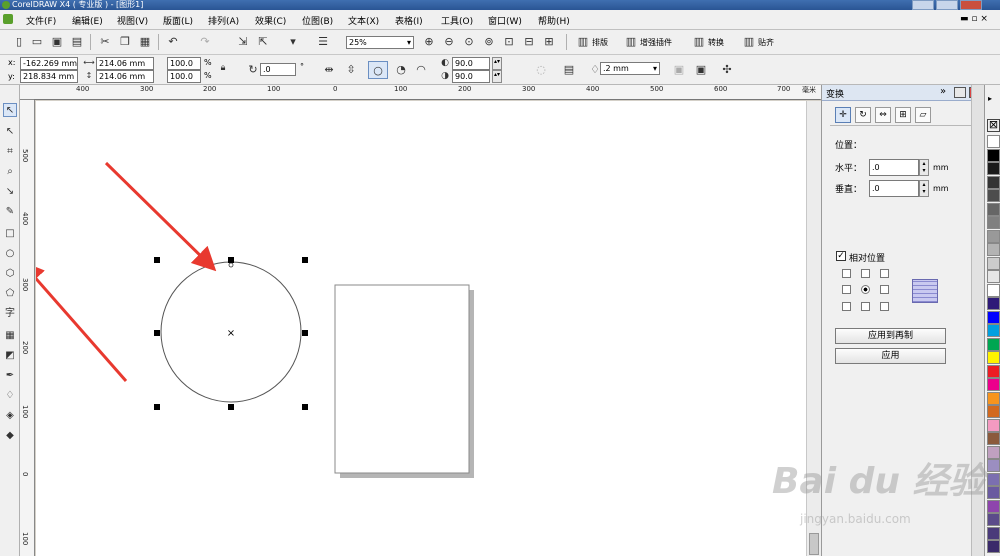 The height and width of the screenshot is (556, 1000). I want to click on zoom-all-icon: ⊚, so click(489, 42).